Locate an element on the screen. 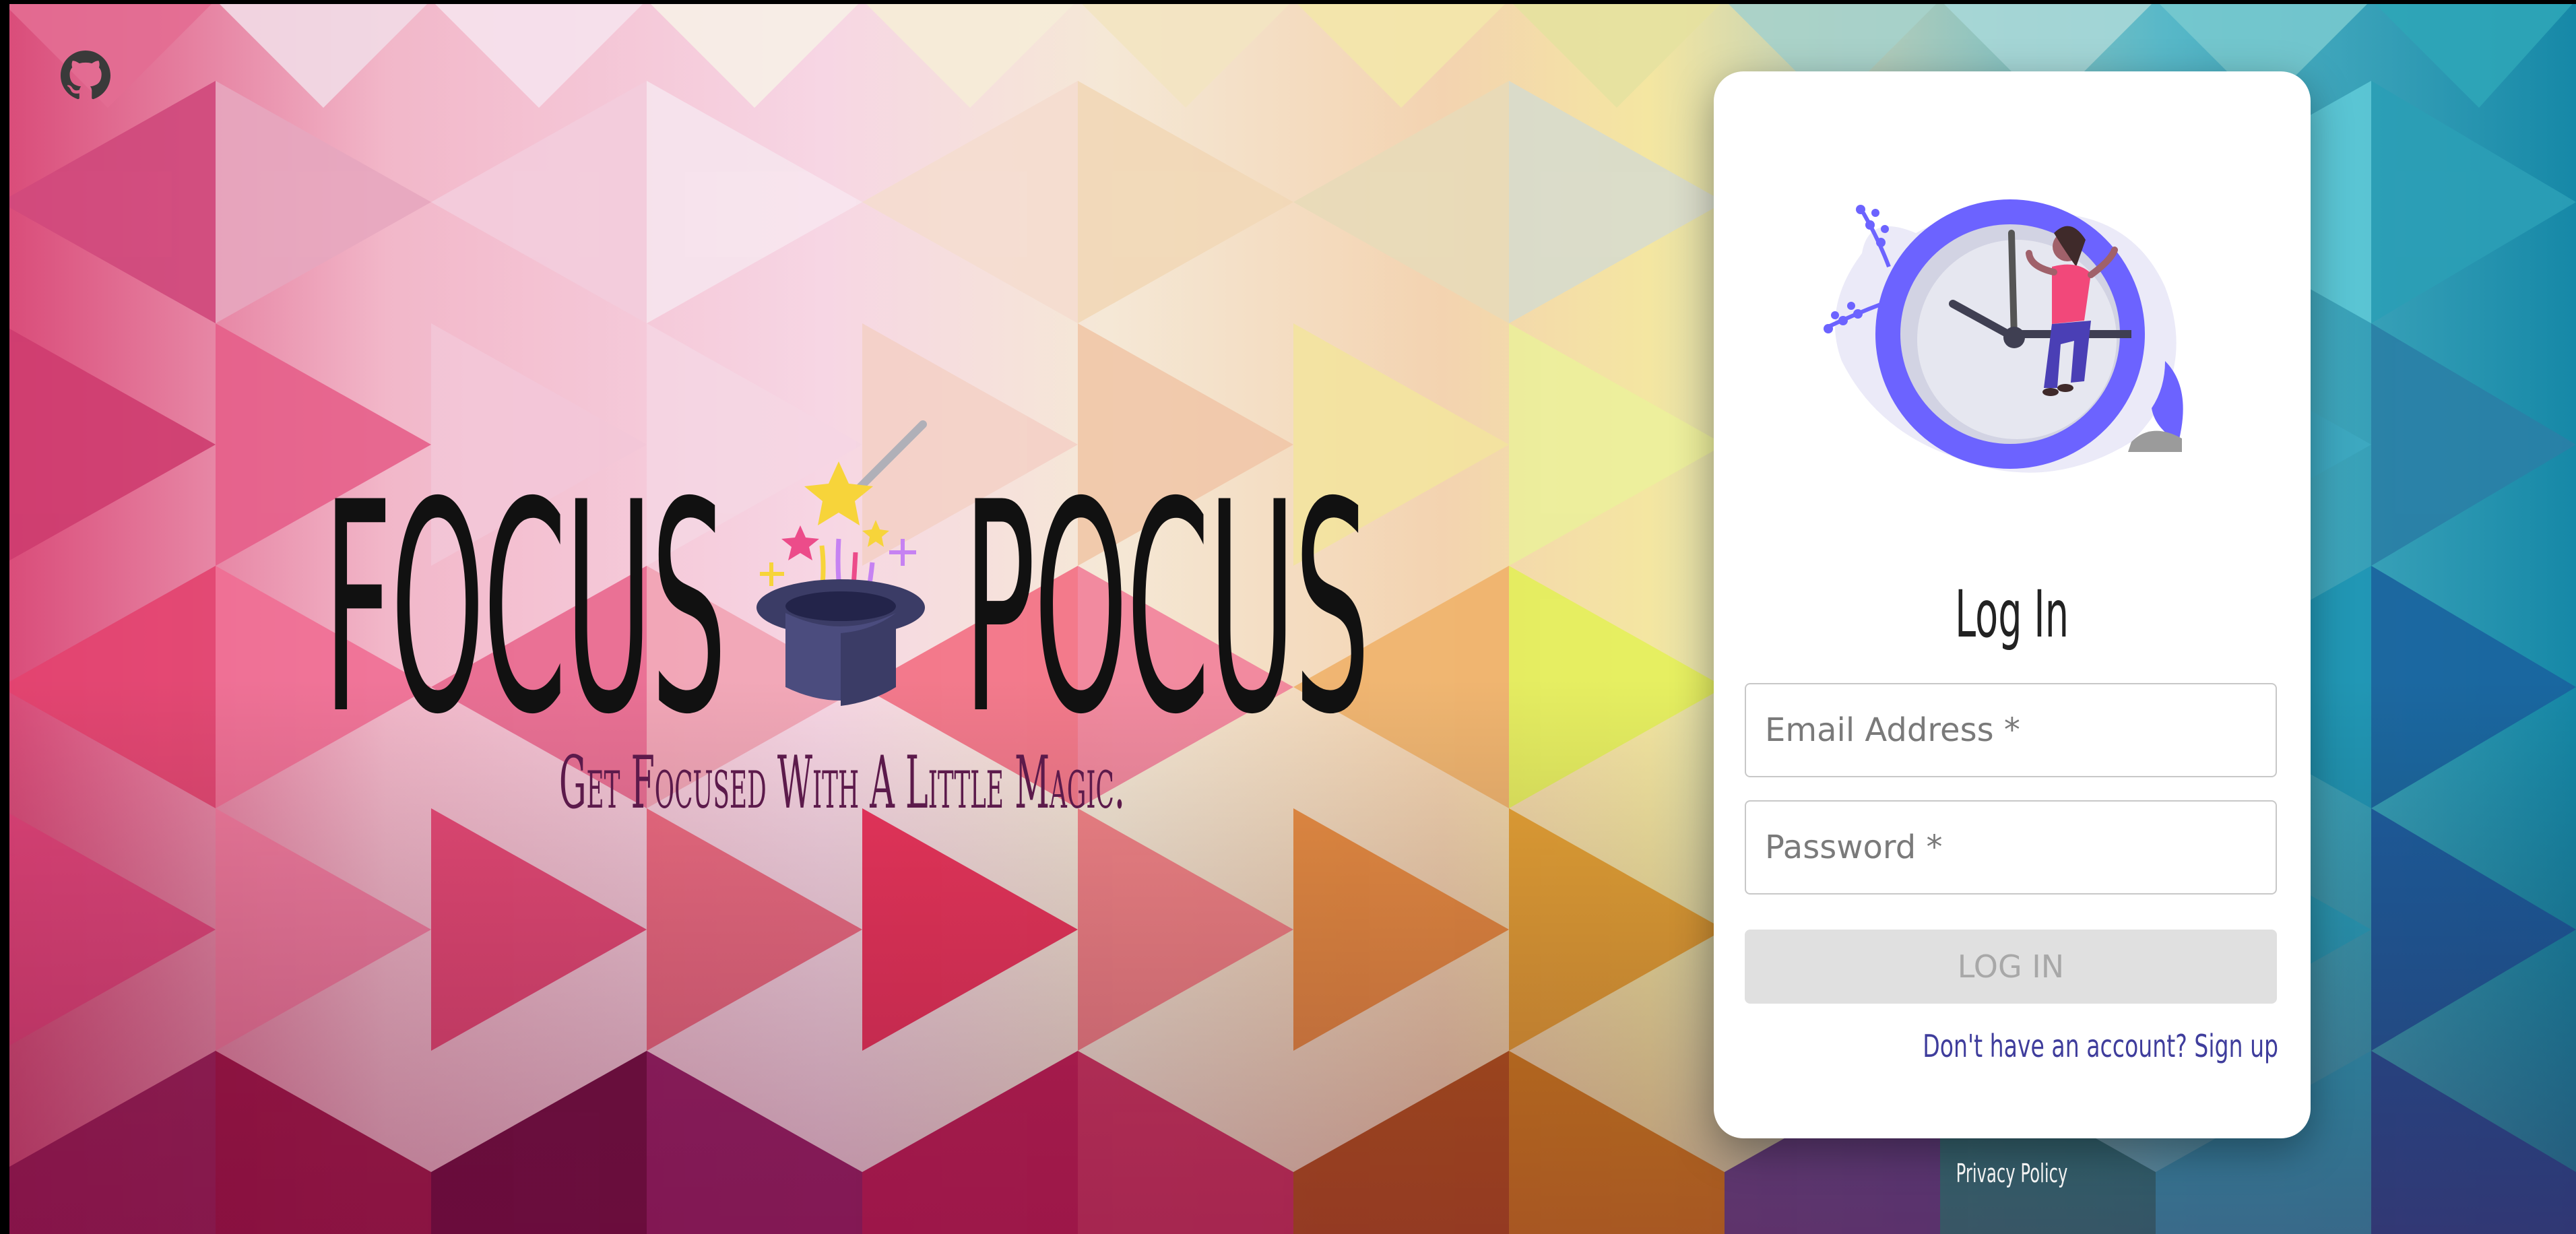  tagline: Get Focused With A Little Magic. is located at coordinates (842, 783).